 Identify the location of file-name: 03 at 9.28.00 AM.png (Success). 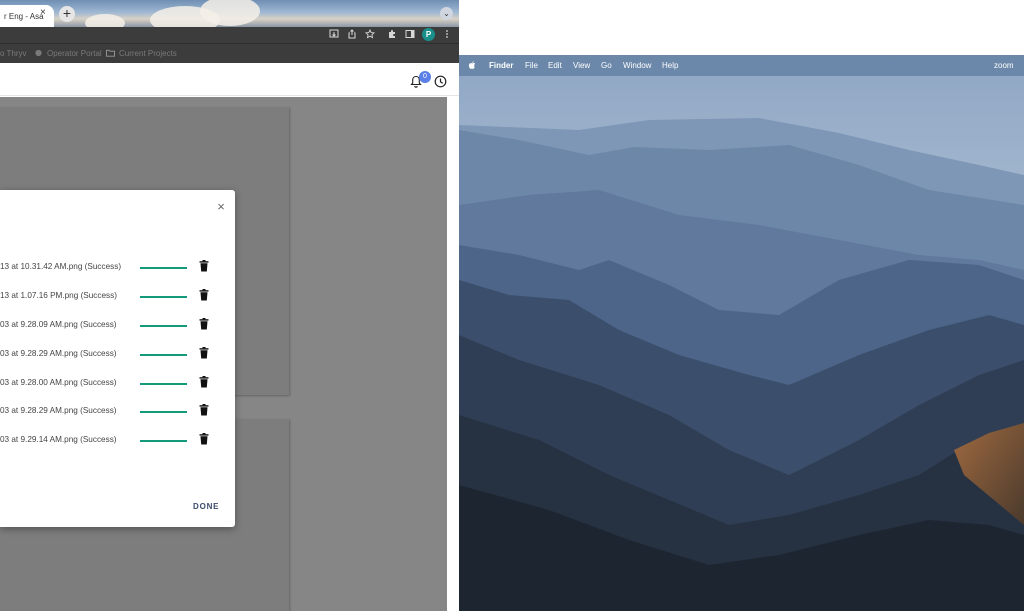
(58, 382).